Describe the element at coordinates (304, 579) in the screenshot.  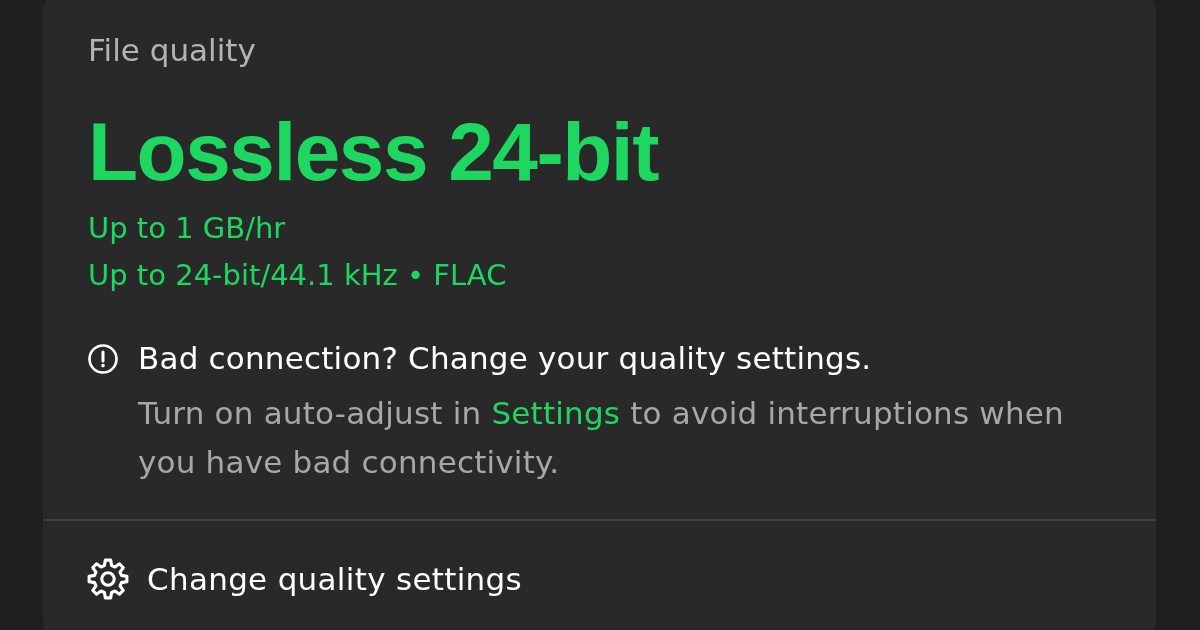
I see `change-quality-settings-button: Change quality settings` at that location.